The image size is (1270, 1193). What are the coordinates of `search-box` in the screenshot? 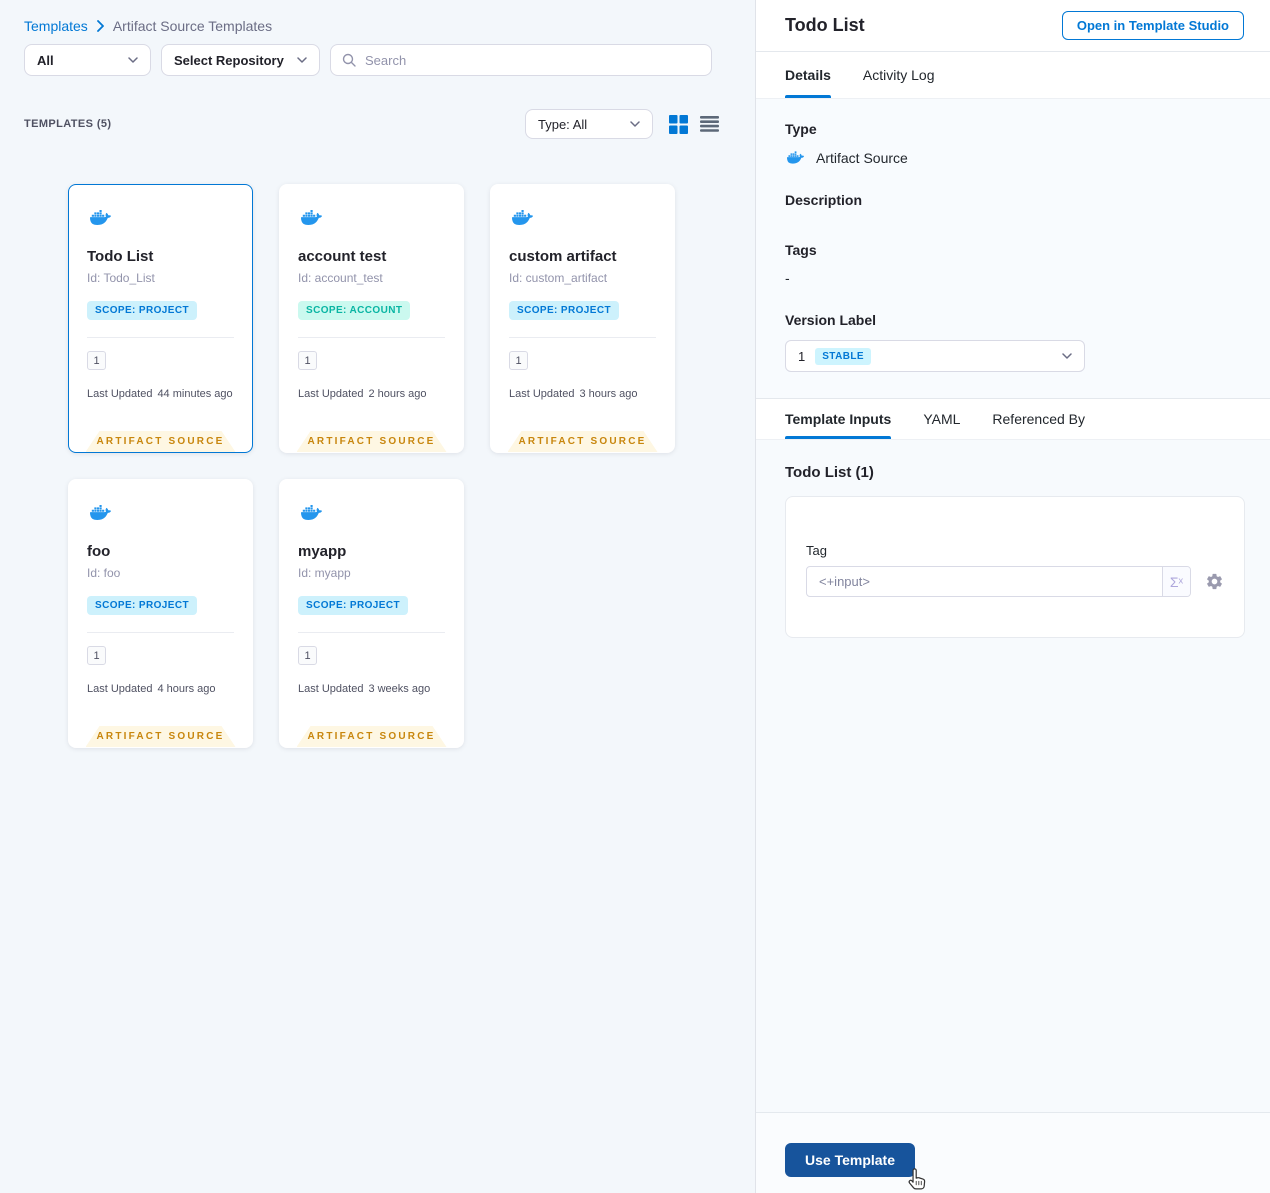 It's located at (521, 60).